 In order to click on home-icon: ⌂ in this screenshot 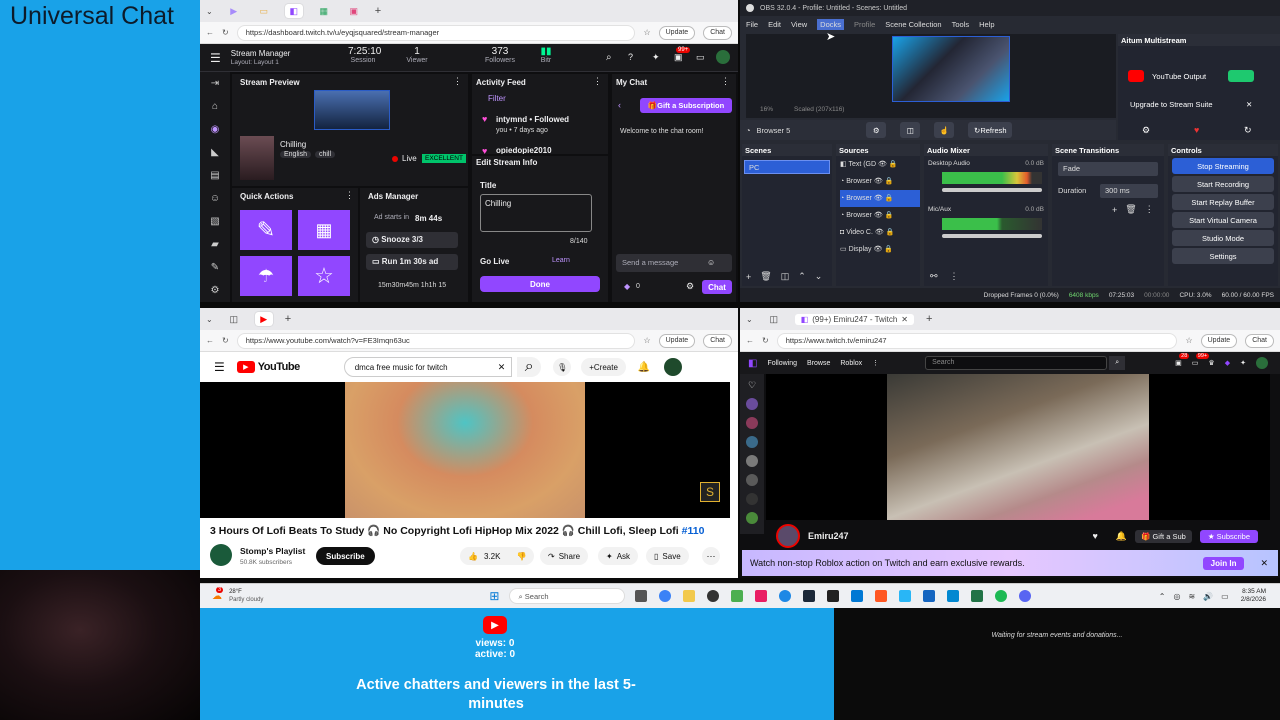, I will do `click(215, 106)`.